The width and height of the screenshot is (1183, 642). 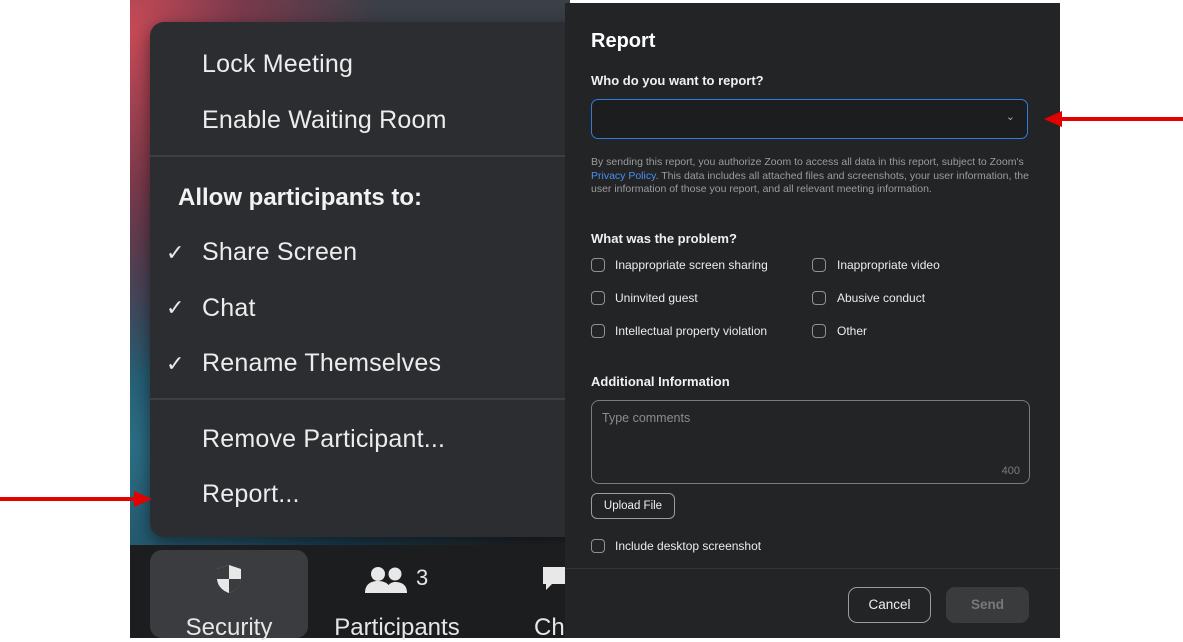 I want to click on allow-participants-heading: Allow participants to:, so click(x=300, y=197).